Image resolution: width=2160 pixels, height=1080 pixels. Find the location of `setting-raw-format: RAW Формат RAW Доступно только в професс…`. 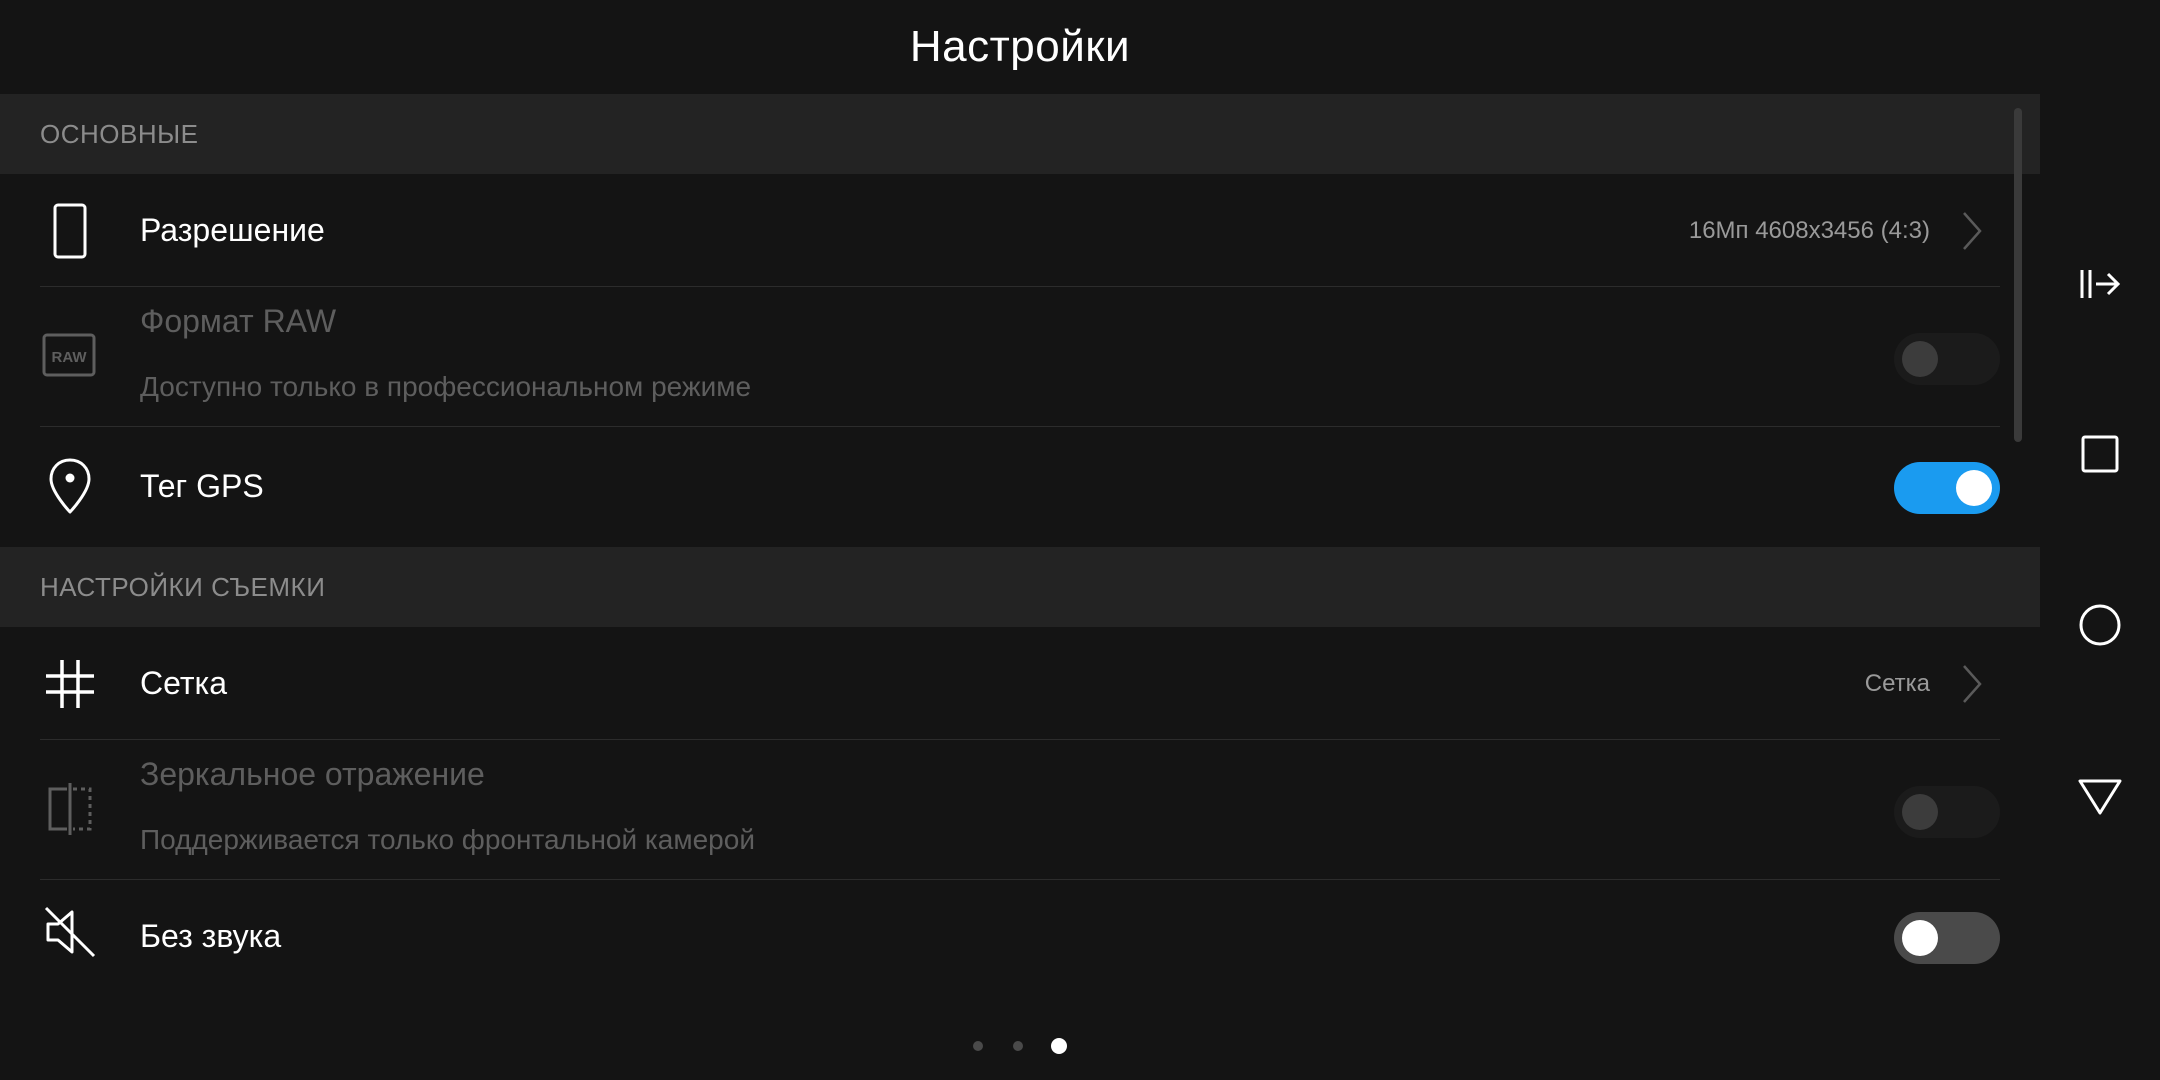

setting-raw-format: RAW Формат RAW Доступно только в професс… is located at coordinates (1000, 357).